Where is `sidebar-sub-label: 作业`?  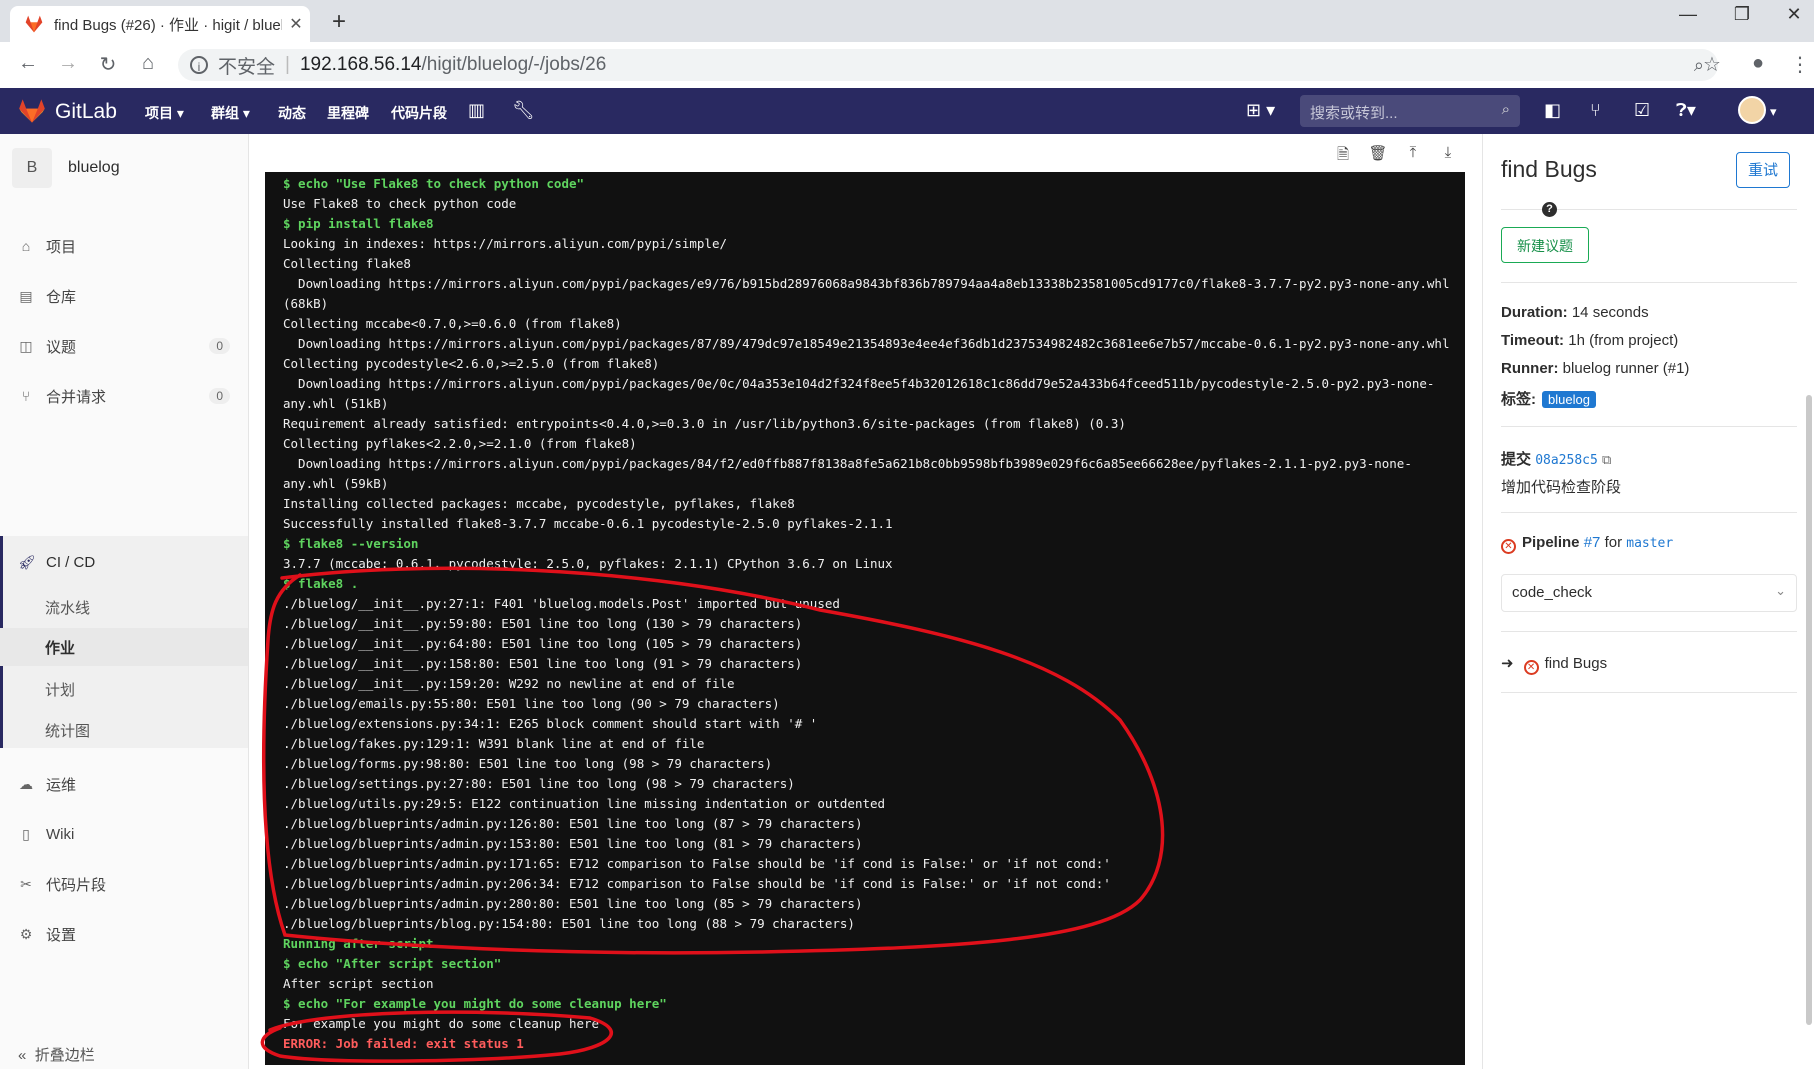
sidebar-sub-label: 作业 is located at coordinates (60, 648).